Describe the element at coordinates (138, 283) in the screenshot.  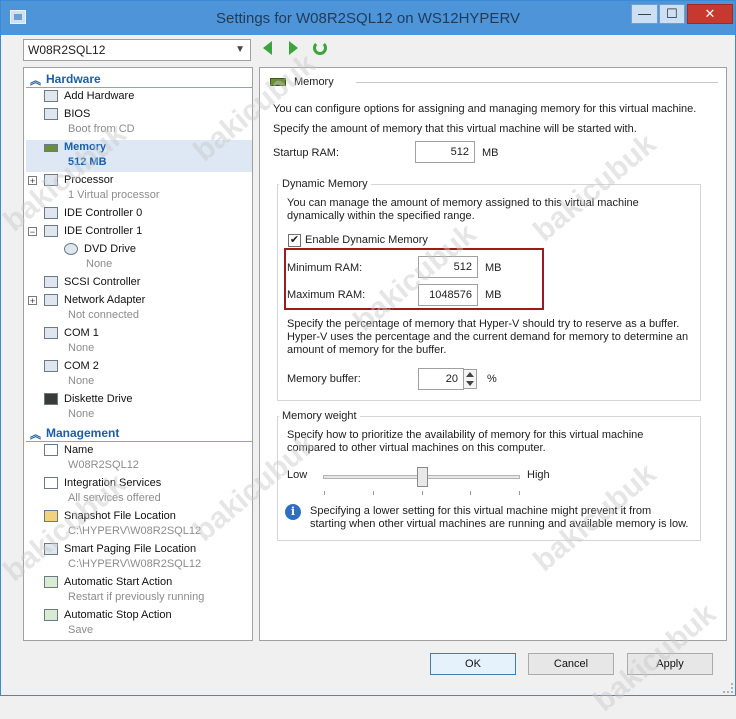
I see `tree-item-scsi-controller: SCSI Controller` at that location.